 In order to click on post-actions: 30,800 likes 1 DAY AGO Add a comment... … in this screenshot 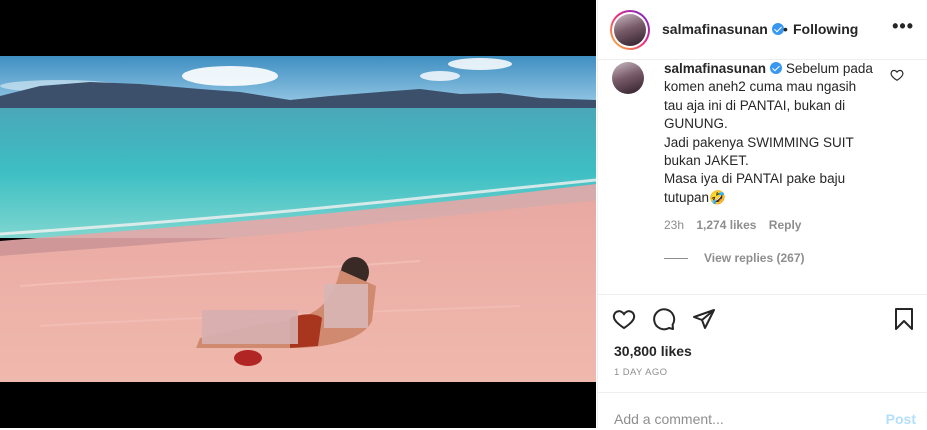, I will do `click(762, 361)`.